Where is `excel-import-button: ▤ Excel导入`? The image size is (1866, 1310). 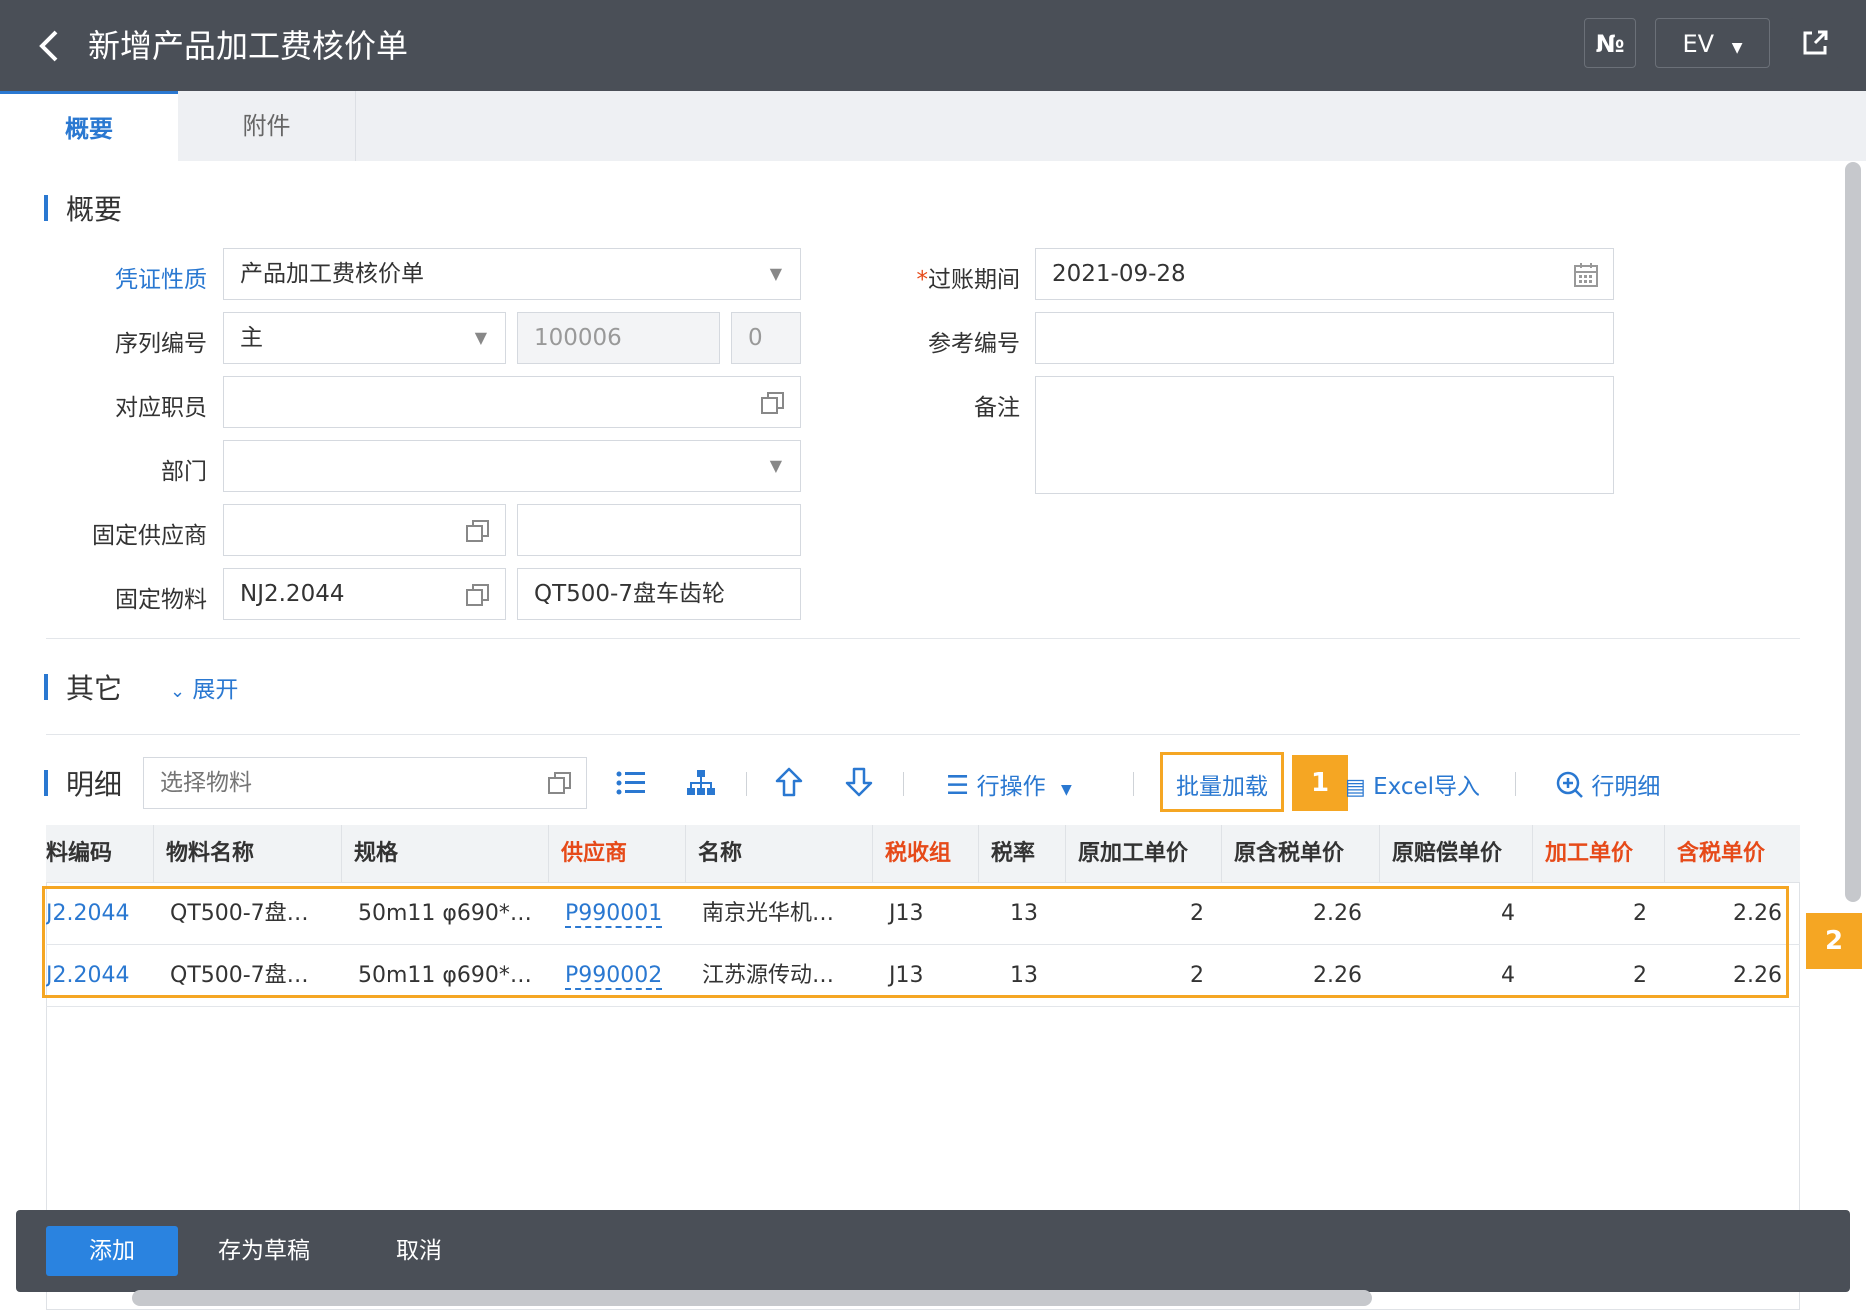
excel-import-button: ▤ Excel导入 is located at coordinates (1412, 784).